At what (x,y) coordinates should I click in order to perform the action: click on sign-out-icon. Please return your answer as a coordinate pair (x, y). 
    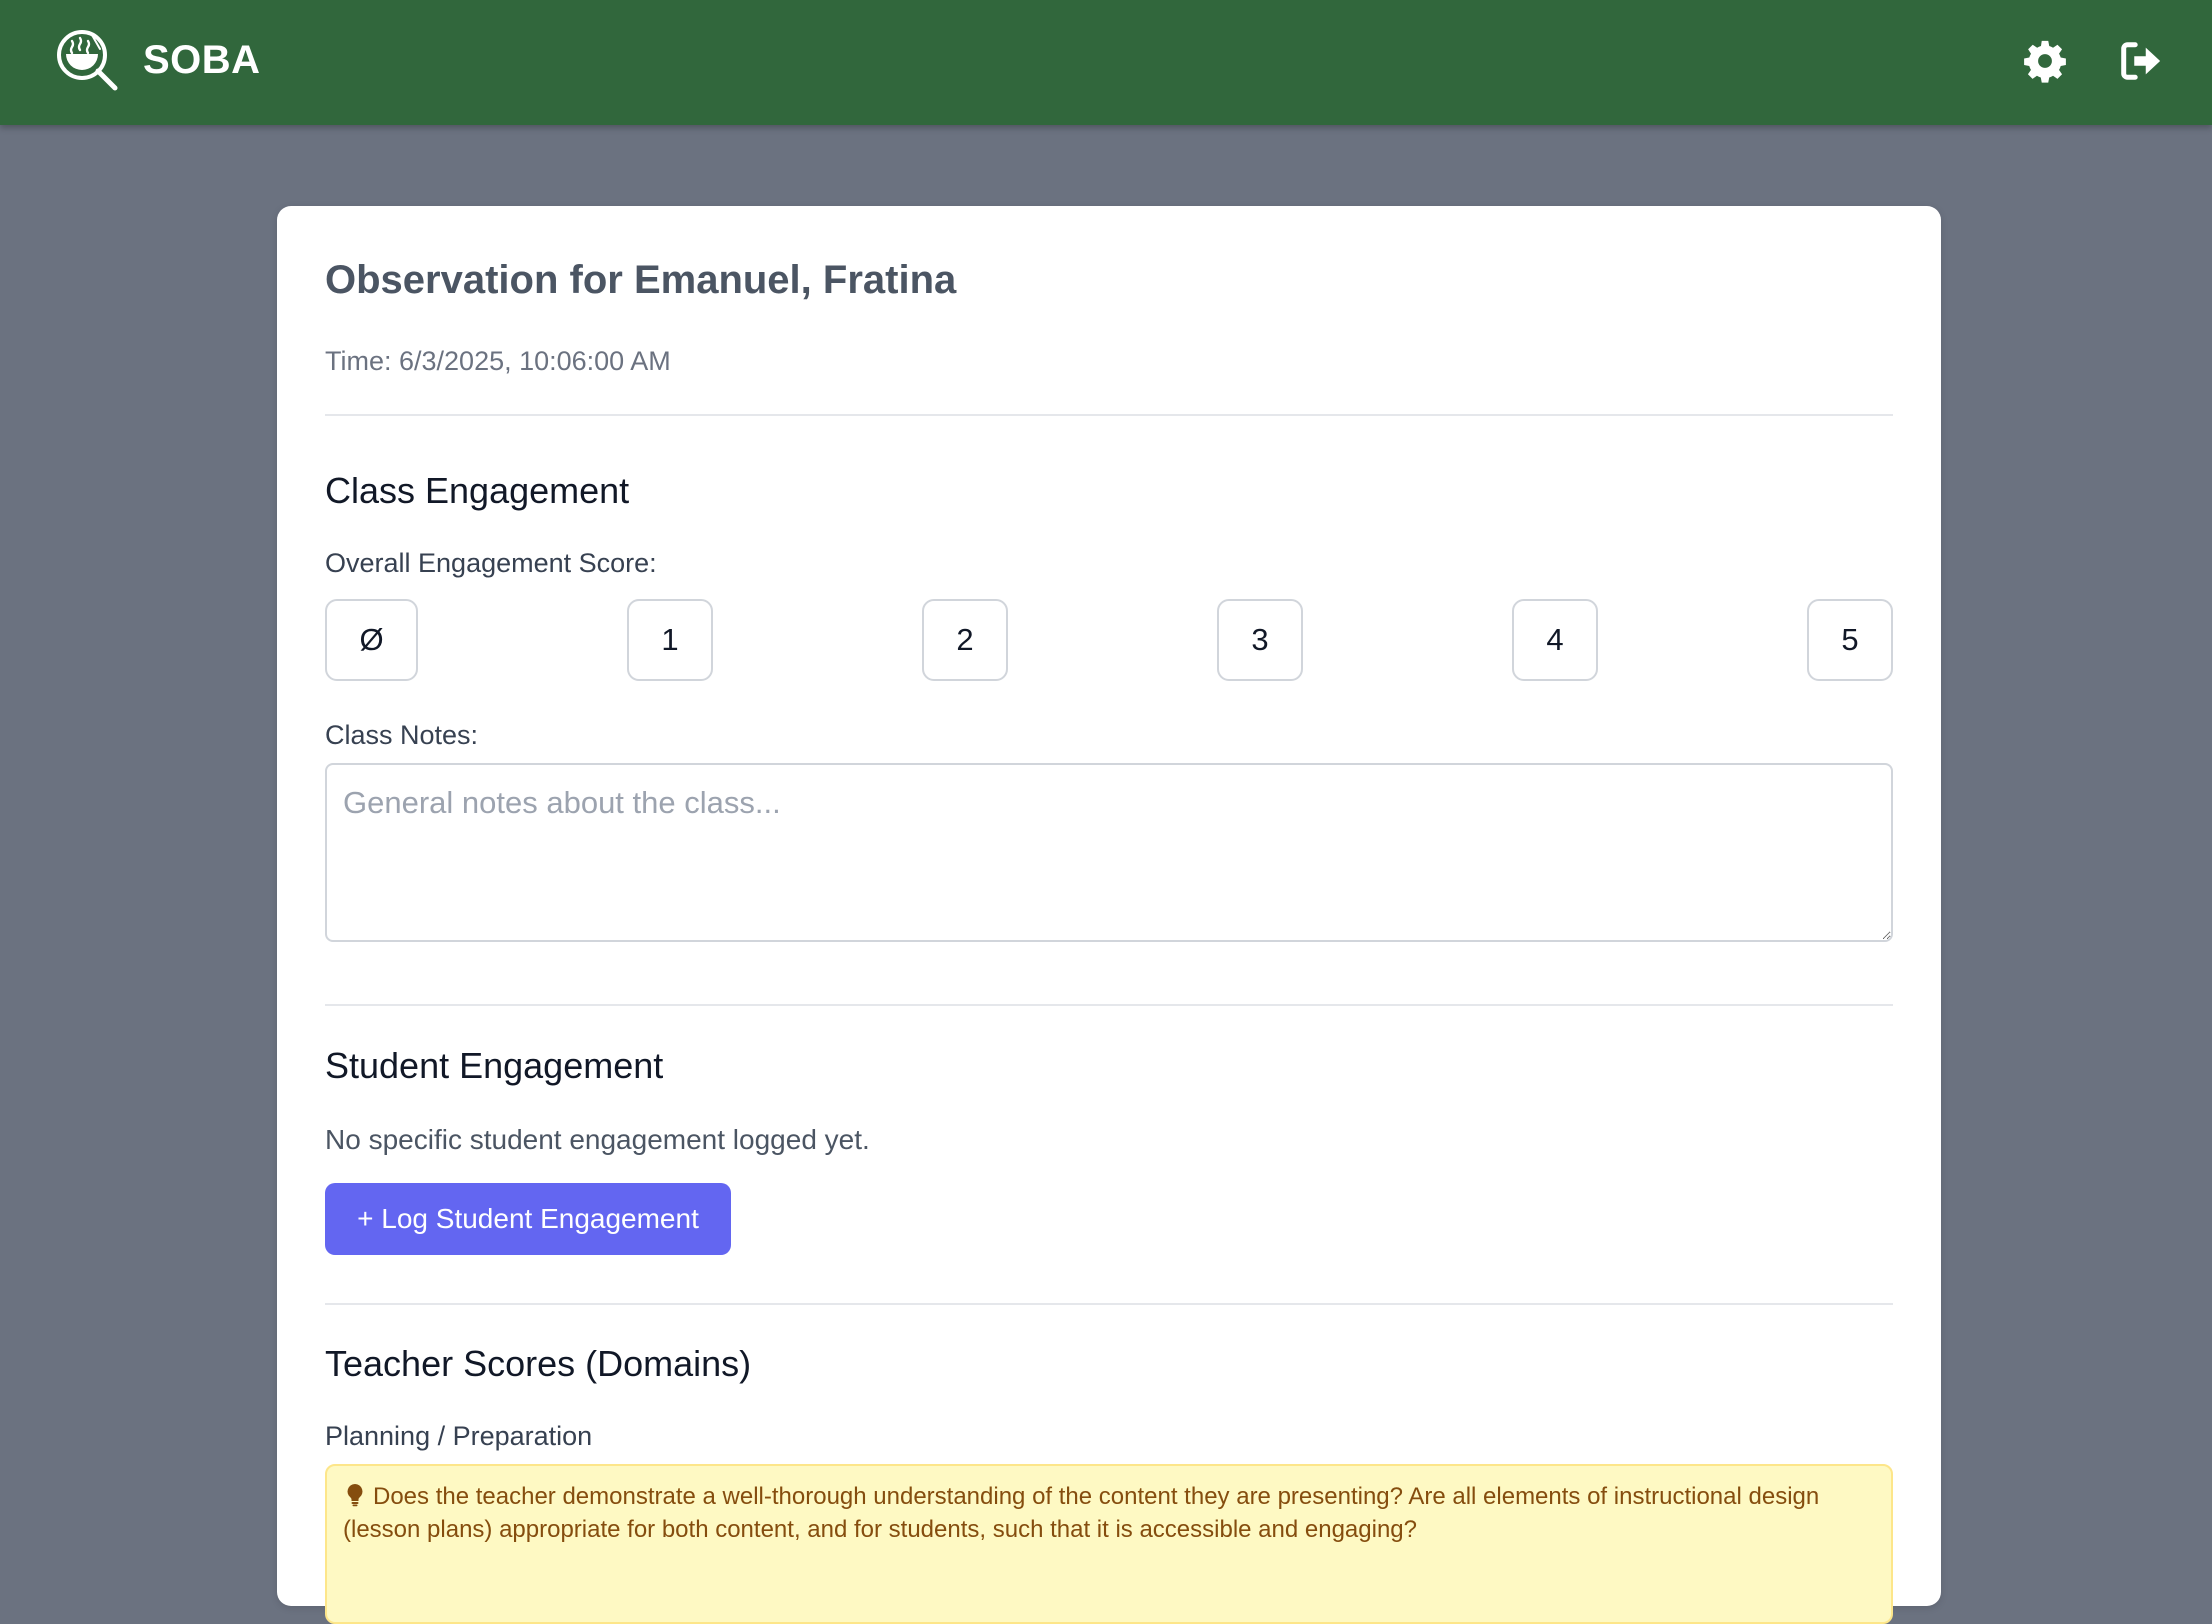
    Looking at the image, I should click on (2141, 61).